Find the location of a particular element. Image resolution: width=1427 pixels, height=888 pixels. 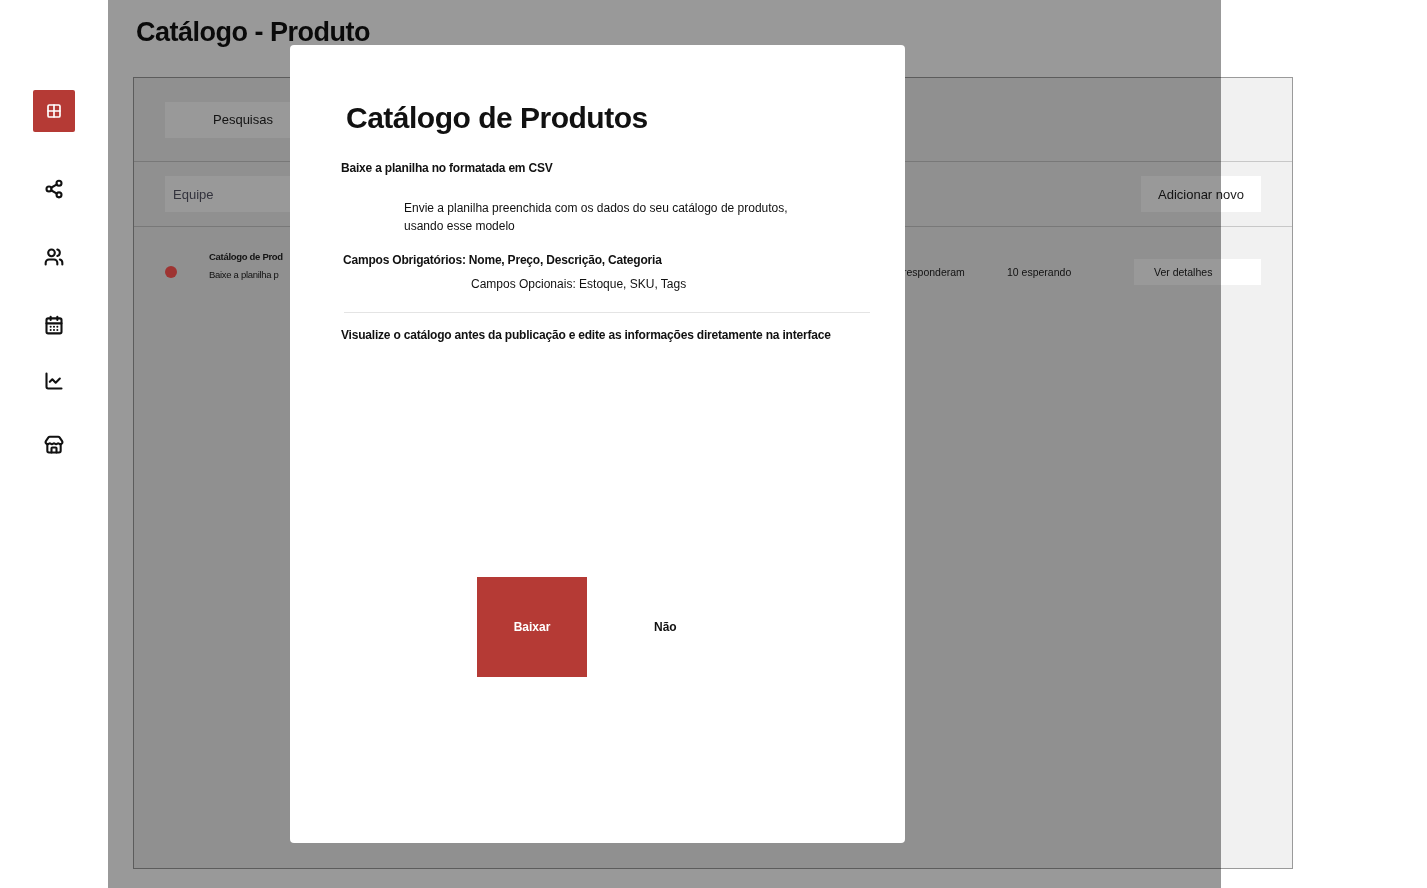

add-button: Adicionar novo is located at coordinates (1201, 194).